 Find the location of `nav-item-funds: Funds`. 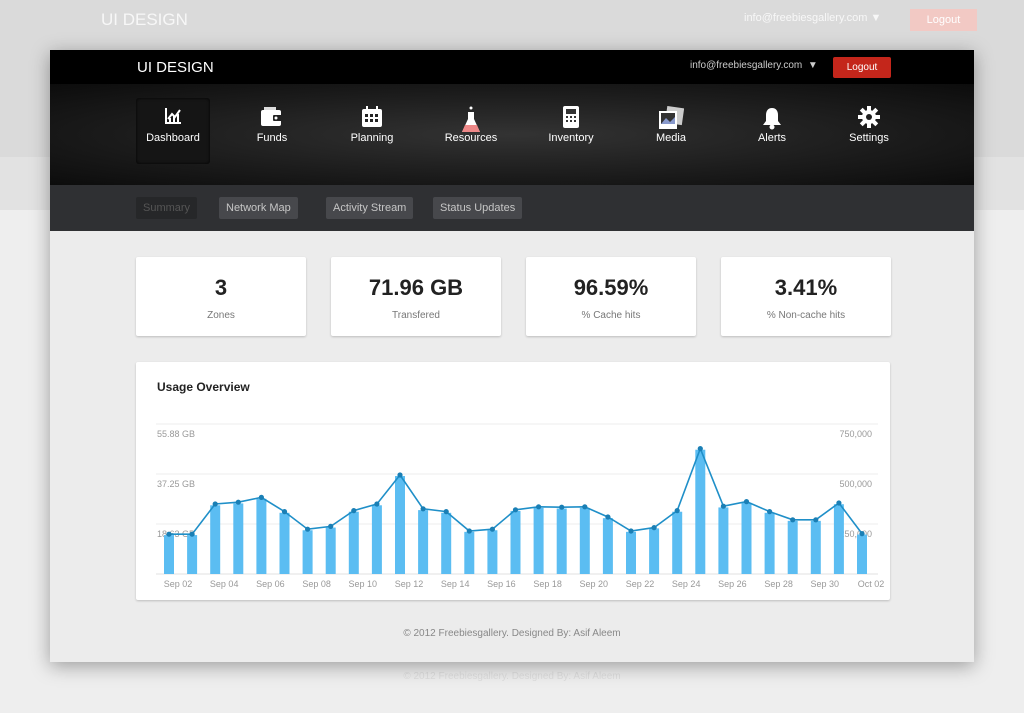

nav-item-funds: Funds is located at coordinates (272, 131).